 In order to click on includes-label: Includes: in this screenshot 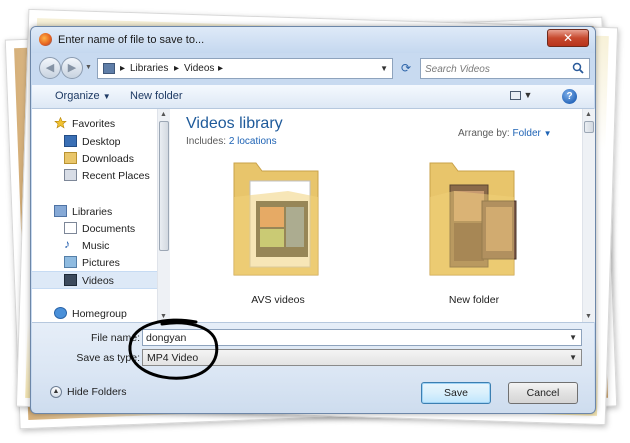, I will do `click(206, 141)`.